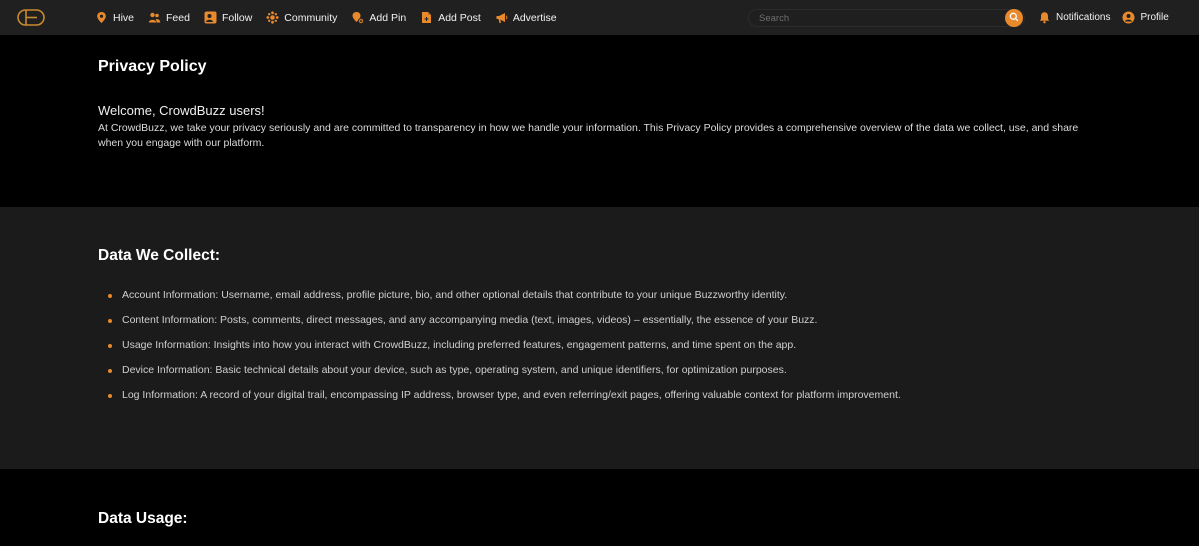 The width and height of the screenshot is (1199, 546). Describe the element at coordinates (154, 17) in the screenshot. I see `people-icon` at that location.